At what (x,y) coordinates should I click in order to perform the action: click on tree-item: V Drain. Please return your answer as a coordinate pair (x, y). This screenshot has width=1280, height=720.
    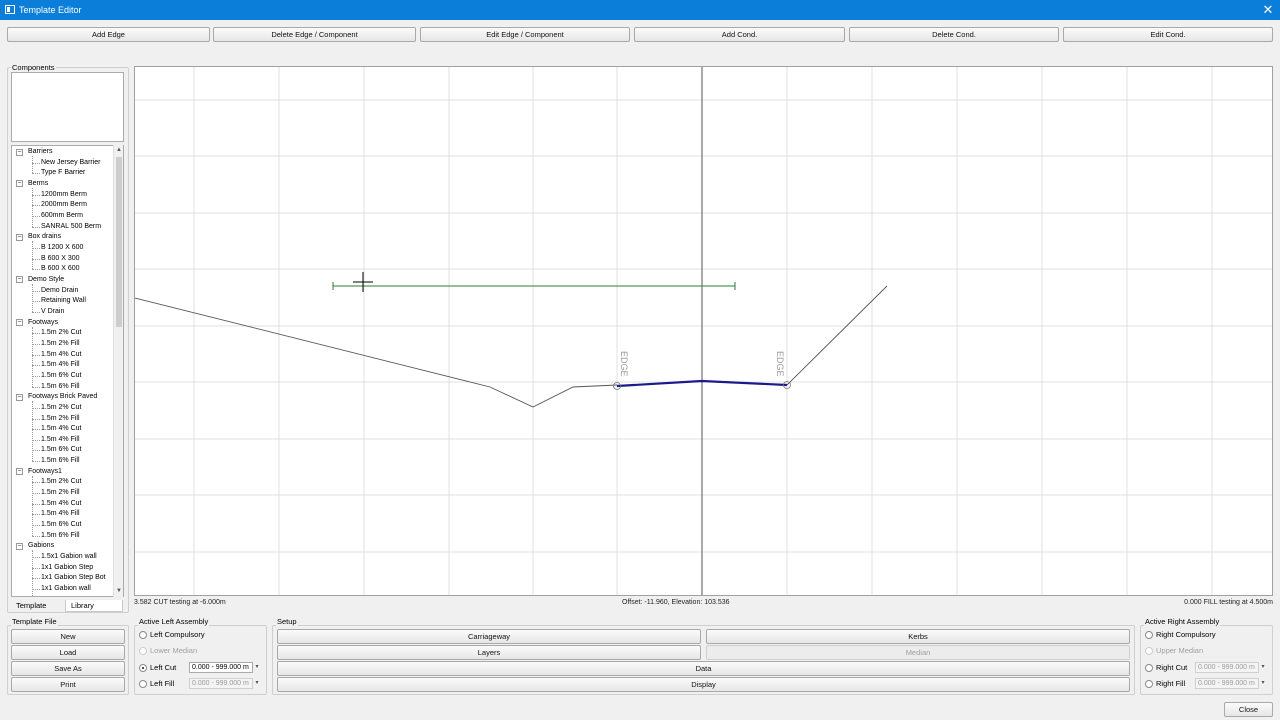
    Looking at the image, I should click on (52, 312).